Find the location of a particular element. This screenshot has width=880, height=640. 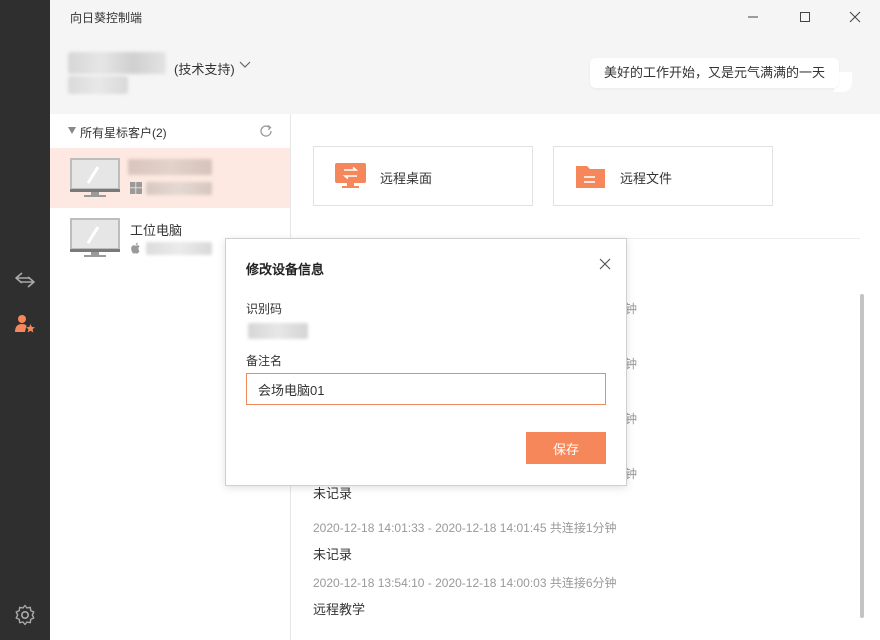

maximize-icon is located at coordinates (805, 17).